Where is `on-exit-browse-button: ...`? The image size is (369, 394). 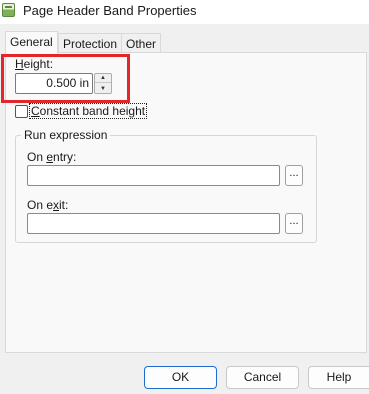 on-exit-browse-button: ... is located at coordinates (294, 223).